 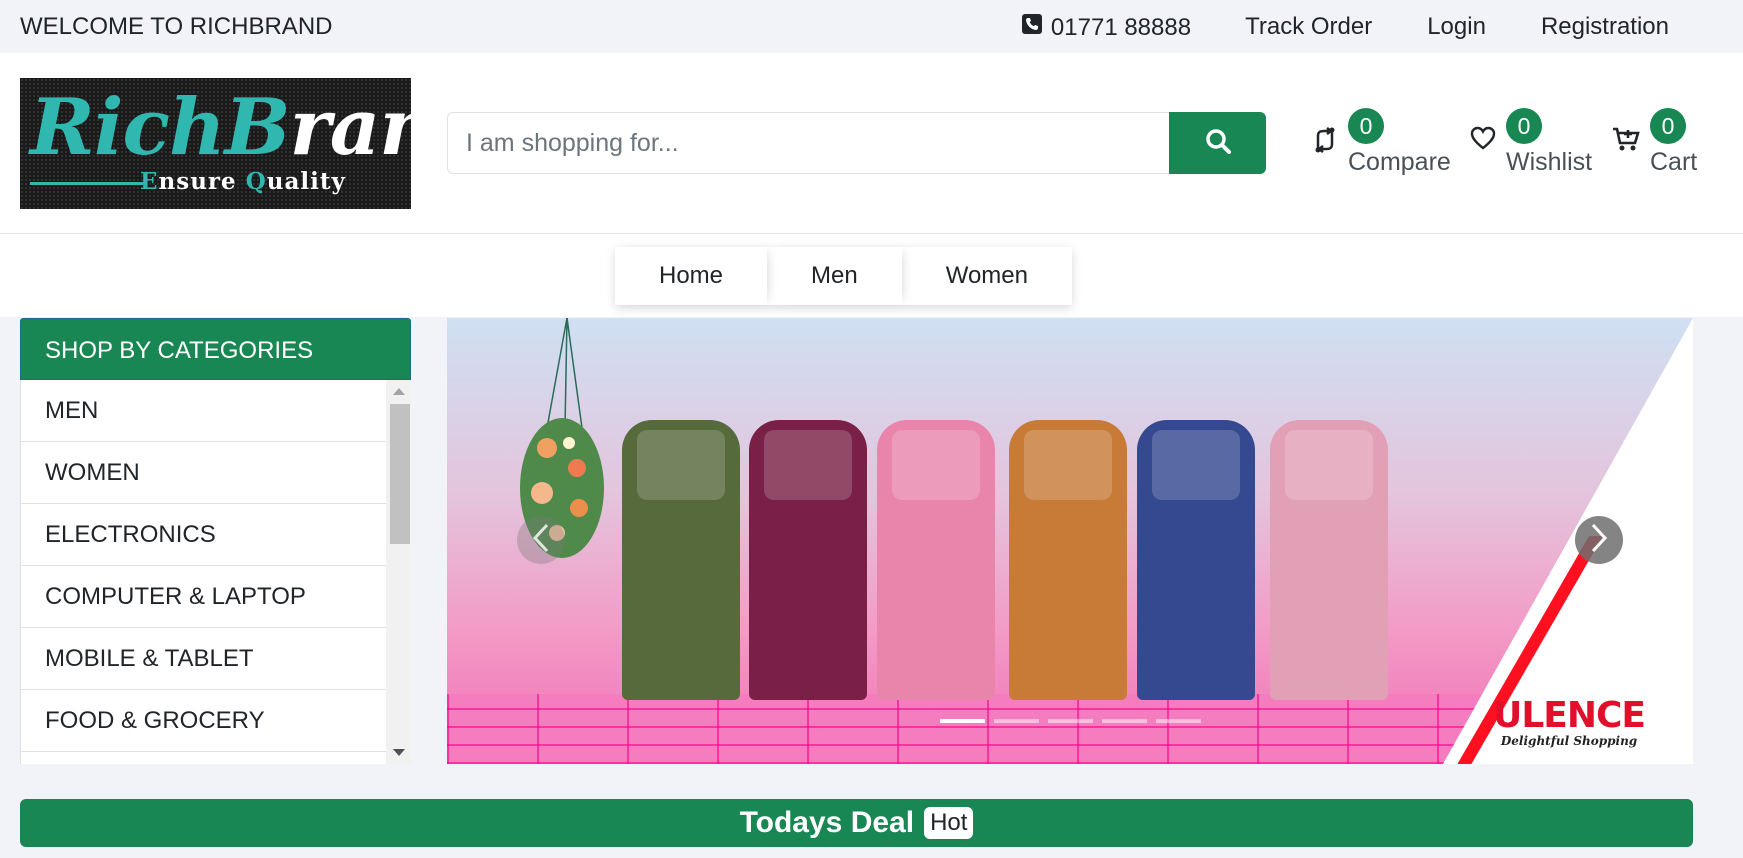 What do you see at coordinates (1483, 140) in the screenshot?
I see `heart-icon` at bounding box center [1483, 140].